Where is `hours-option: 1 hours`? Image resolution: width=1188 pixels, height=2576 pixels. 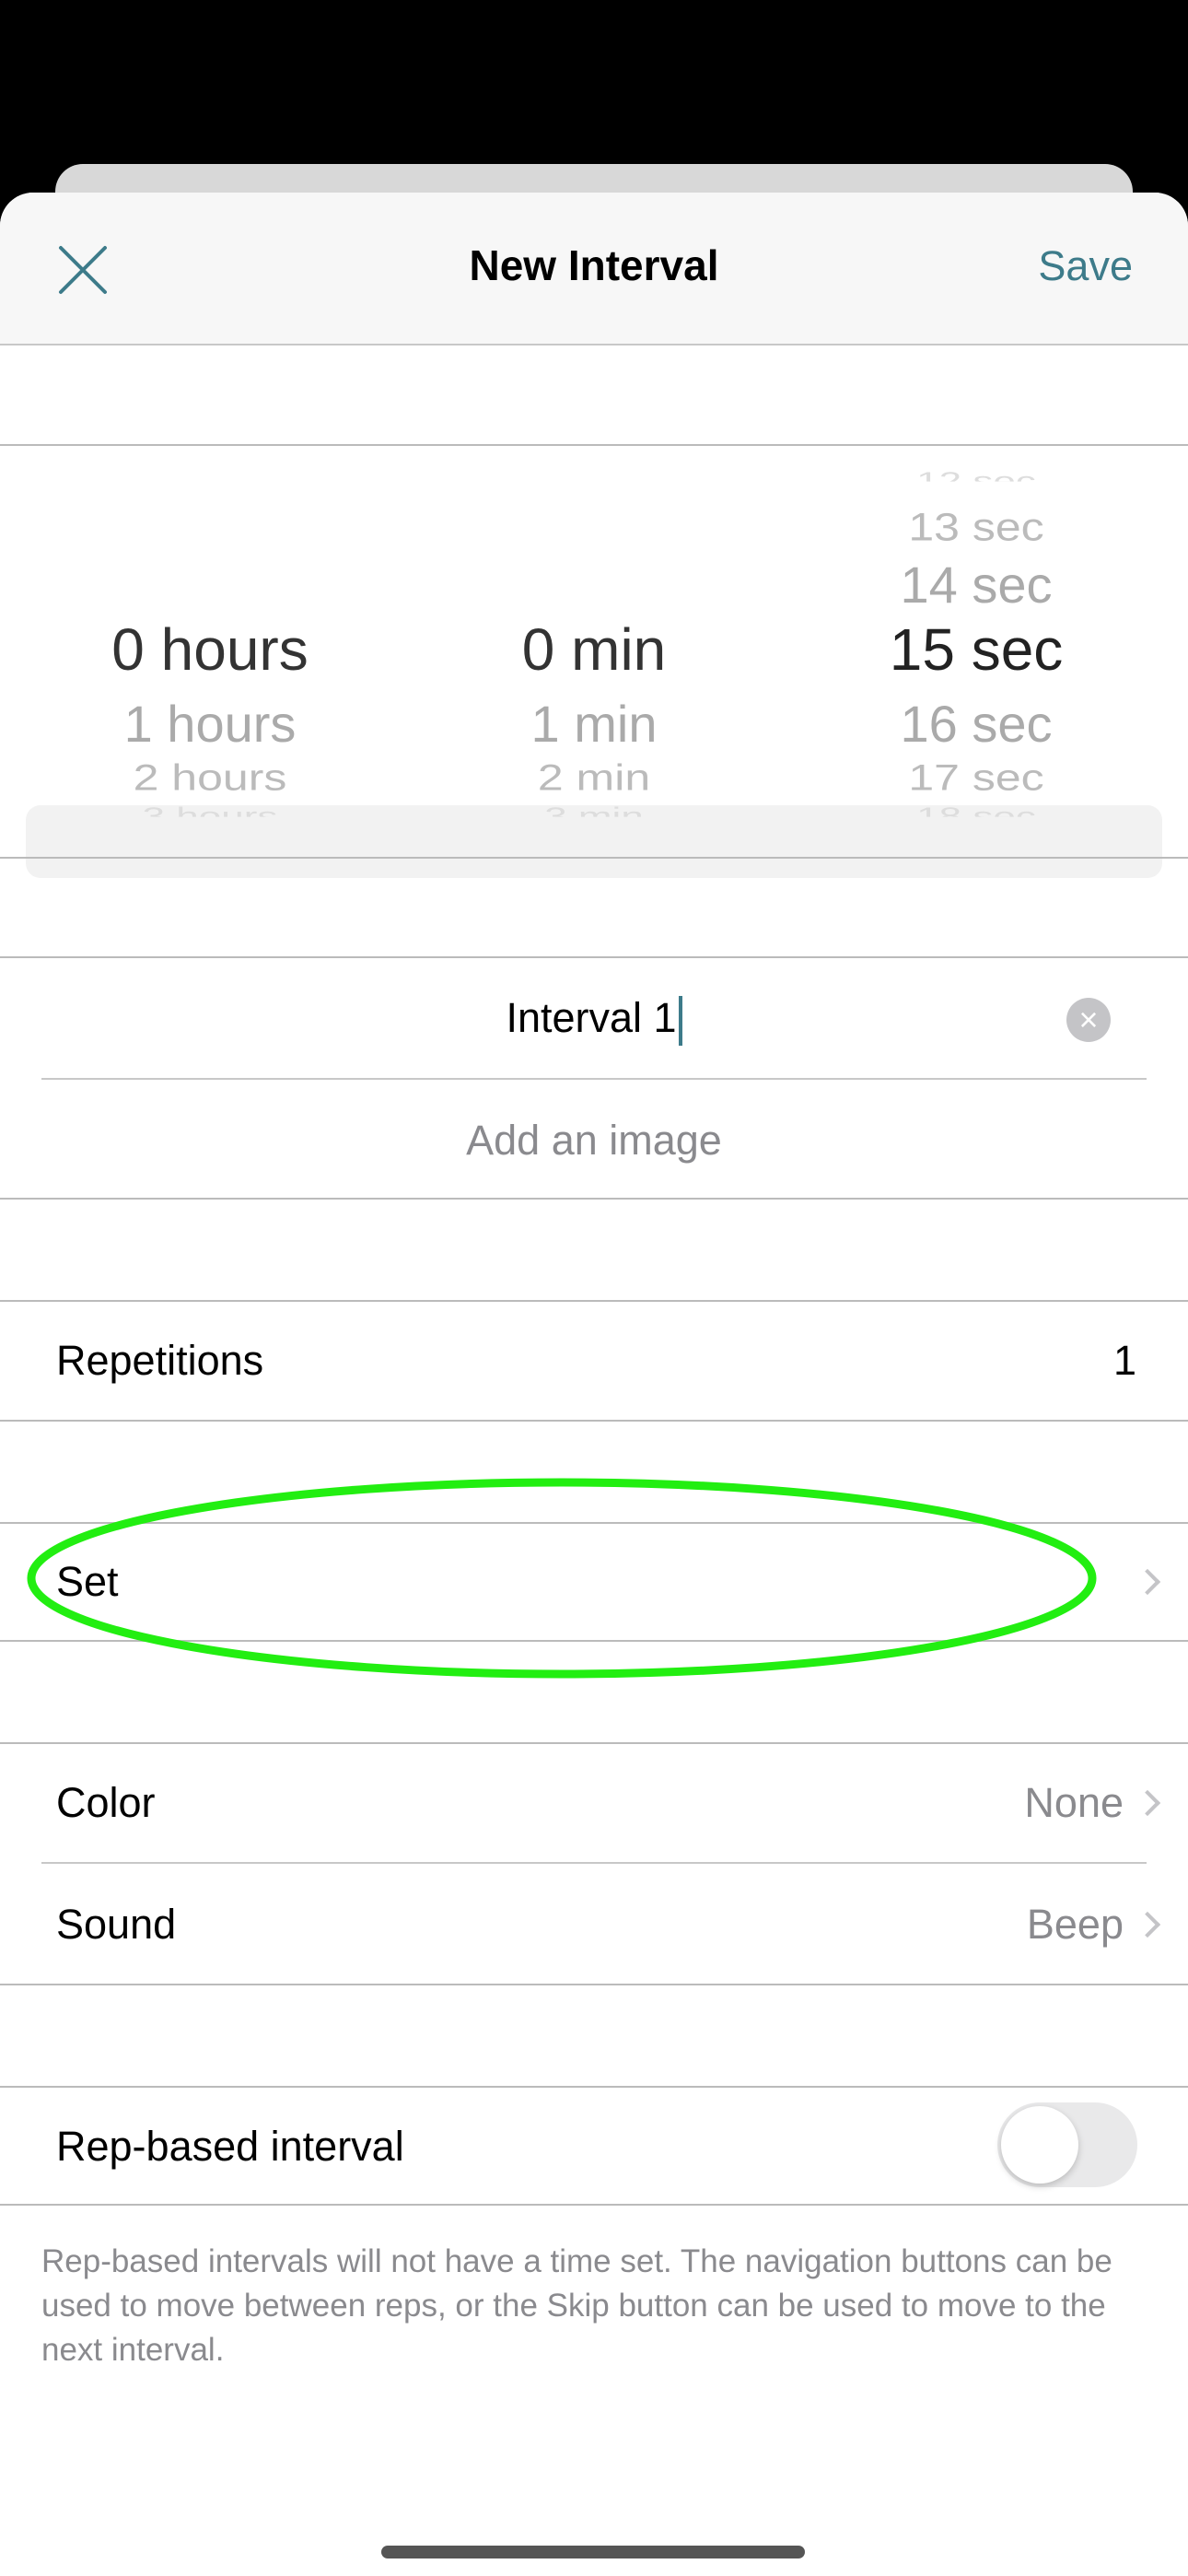 hours-option: 1 hours is located at coordinates (210, 724).